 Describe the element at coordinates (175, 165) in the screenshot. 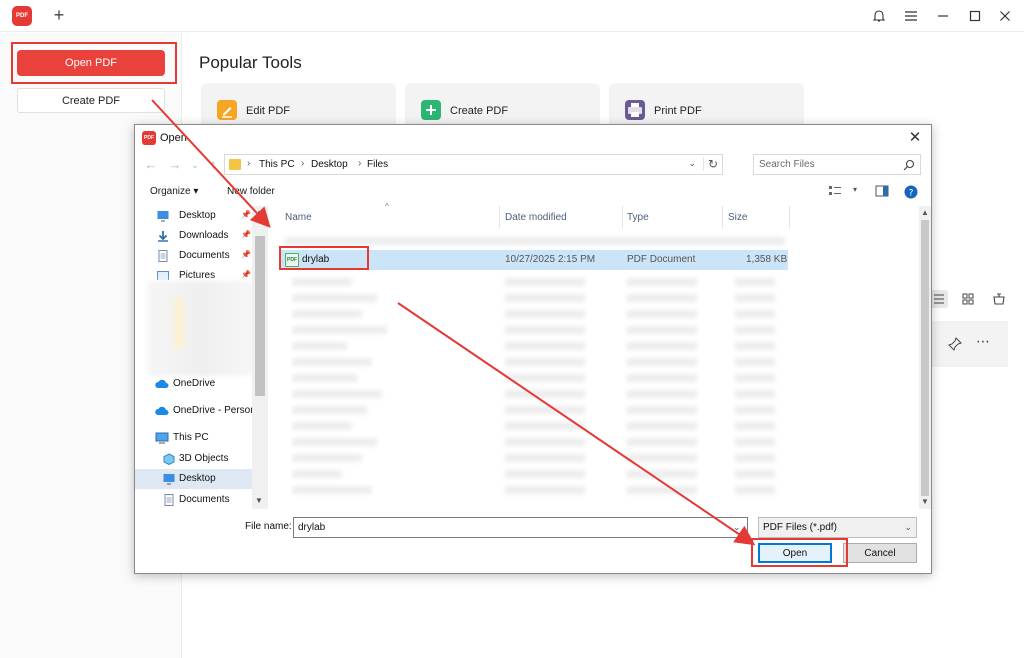

I see `forward-arrow-icon: →` at that location.